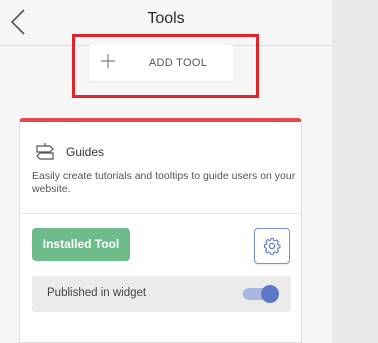  I want to click on page-title: Tools, so click(166, 18).